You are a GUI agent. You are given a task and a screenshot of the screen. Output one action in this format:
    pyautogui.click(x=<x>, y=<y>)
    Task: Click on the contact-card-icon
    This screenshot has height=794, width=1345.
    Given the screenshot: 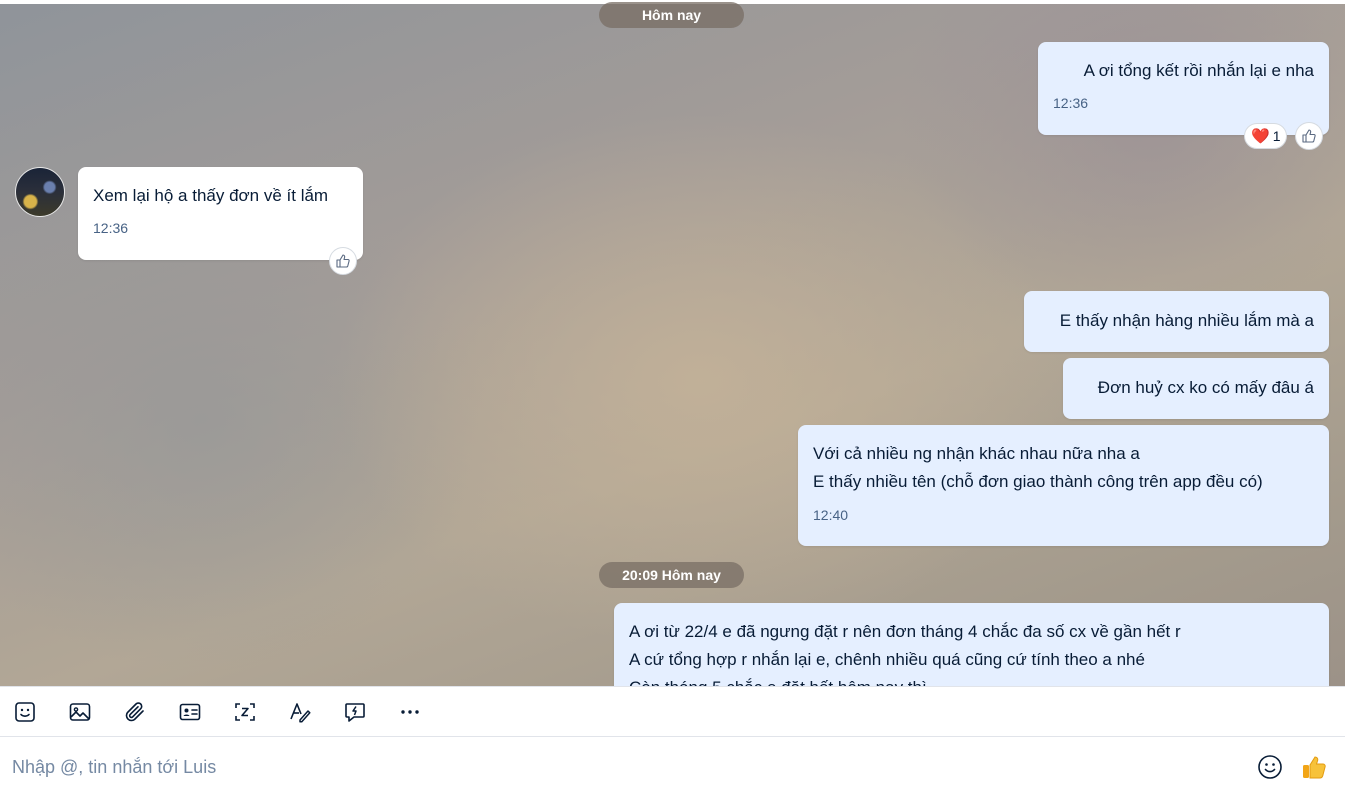 What is the action you would take?
    pyautogui.click(x=190, y=712)
    